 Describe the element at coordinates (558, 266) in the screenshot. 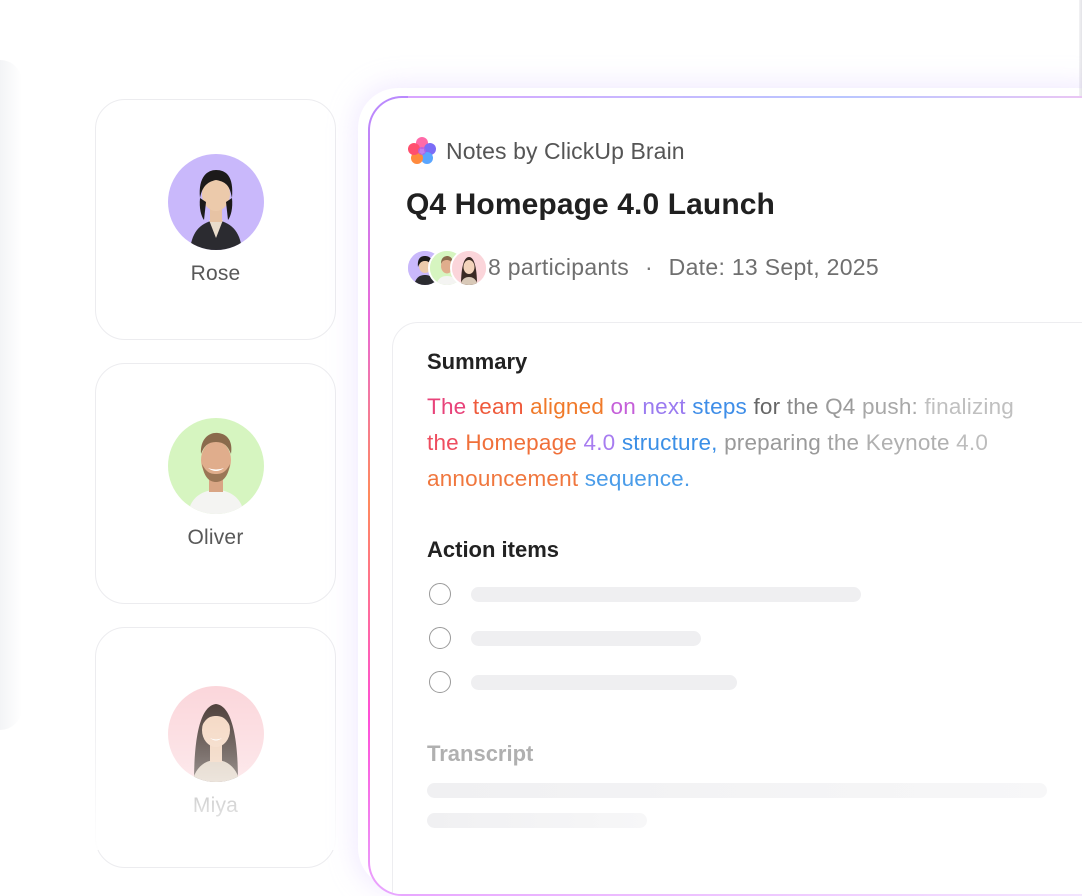

I see `participants-count: 8 participants` at that location.